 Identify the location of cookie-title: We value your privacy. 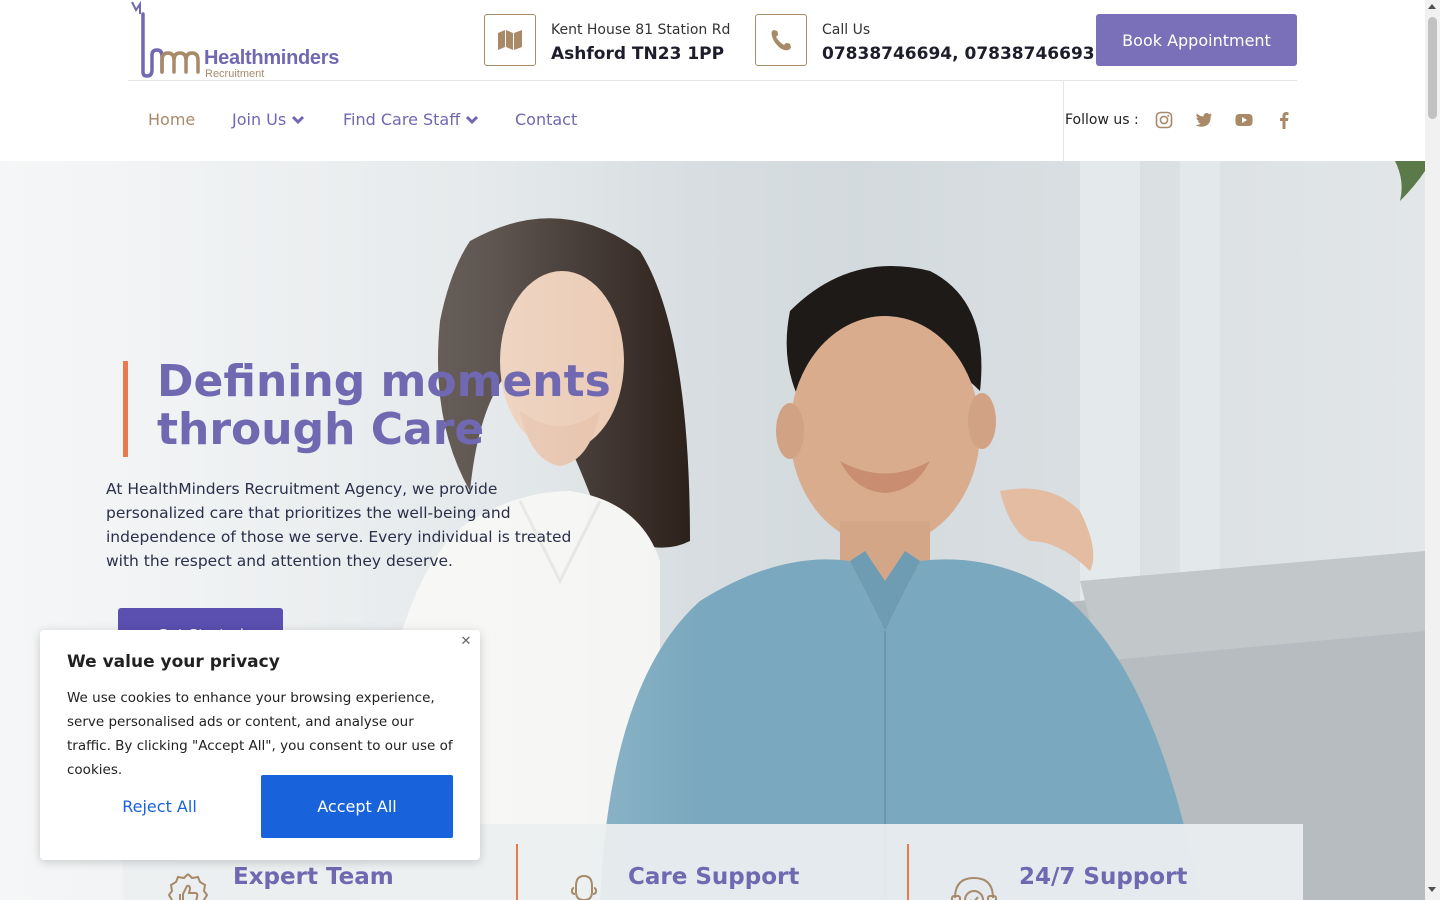
(173, 662).